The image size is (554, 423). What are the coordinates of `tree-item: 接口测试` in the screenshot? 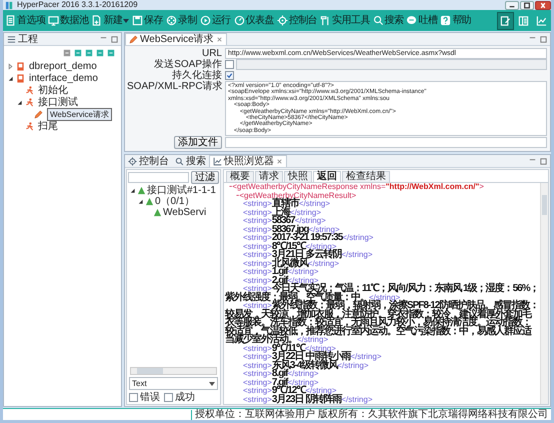 It's located at (58, 102).